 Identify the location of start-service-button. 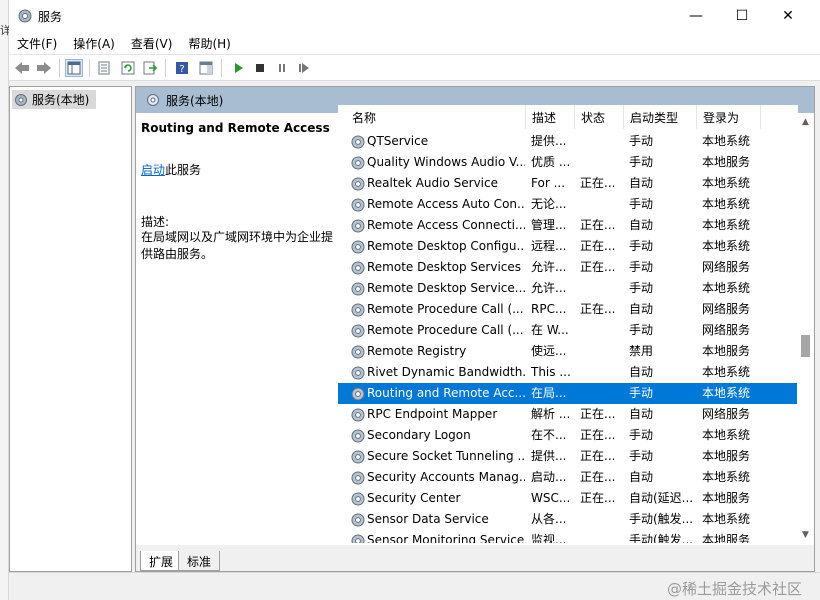
(238, 68).